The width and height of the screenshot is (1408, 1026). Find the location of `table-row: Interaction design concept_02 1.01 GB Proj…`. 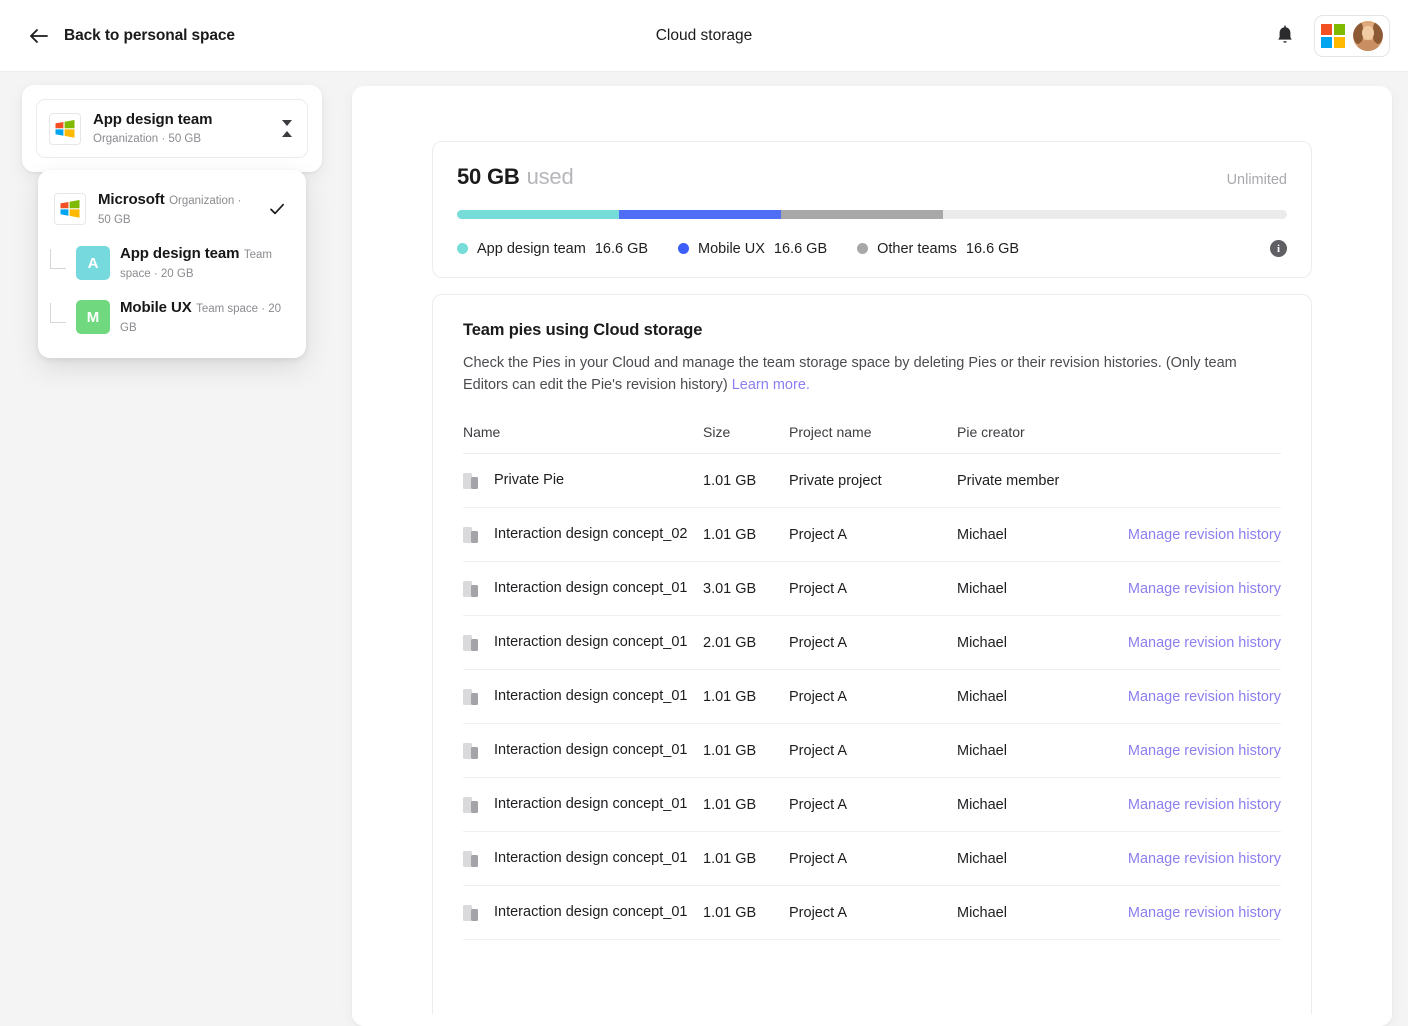

table-row: Interaction design concept_02 1.01 GB Proj… is located at coordinates (872, 534).